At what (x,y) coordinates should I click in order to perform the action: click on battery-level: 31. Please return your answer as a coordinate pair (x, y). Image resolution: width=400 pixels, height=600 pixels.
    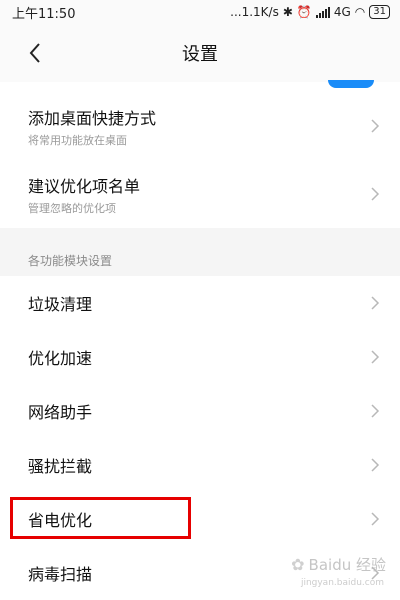
    Looking at the image, I should click on (379, 11).